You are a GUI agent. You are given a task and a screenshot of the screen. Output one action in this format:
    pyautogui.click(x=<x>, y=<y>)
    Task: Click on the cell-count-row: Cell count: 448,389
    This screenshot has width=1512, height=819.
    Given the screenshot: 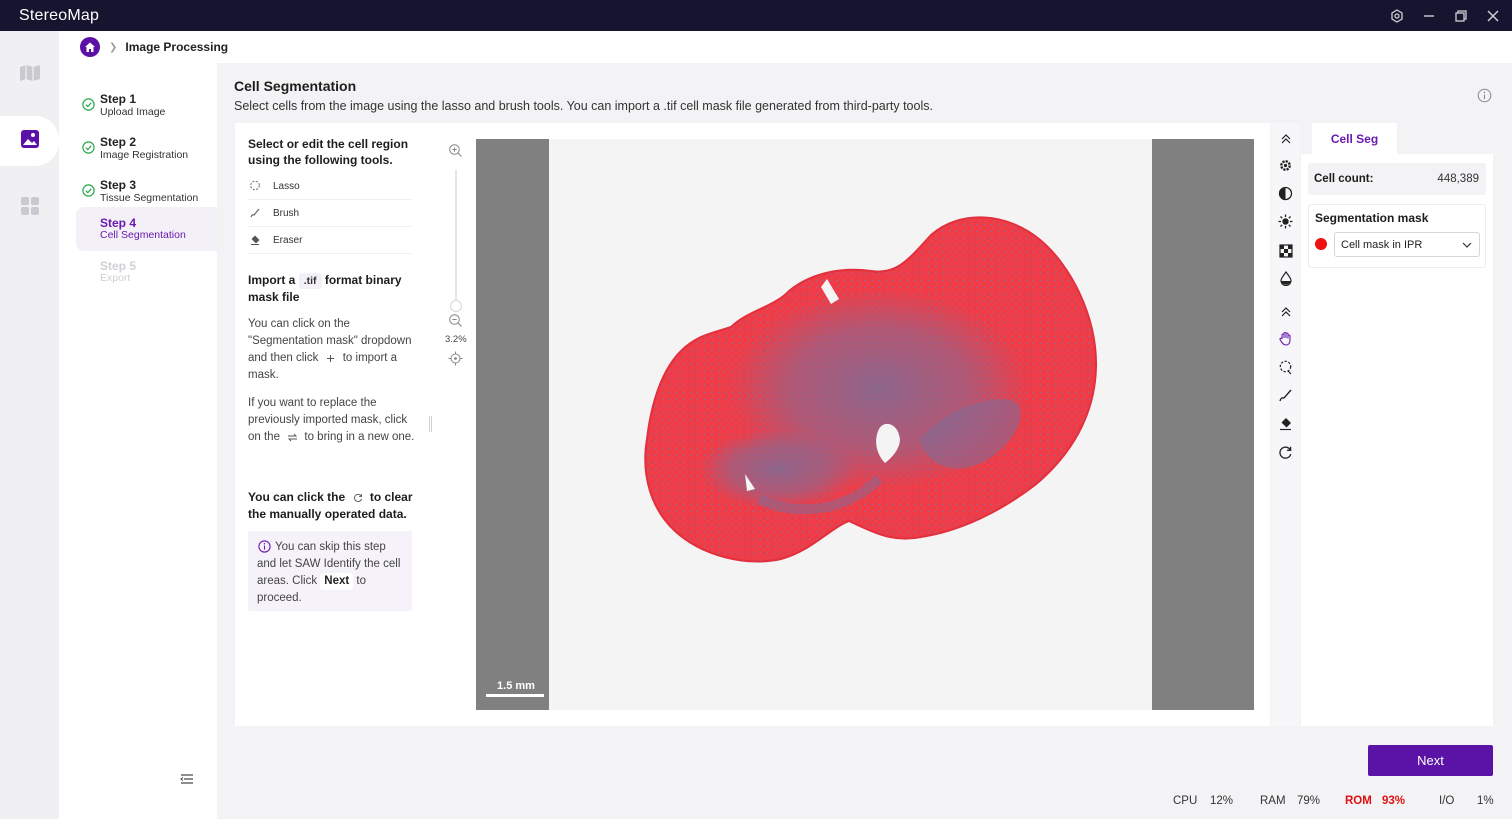 What is the action you would take?
    pyautogui.click(x=1397, y=179)
    